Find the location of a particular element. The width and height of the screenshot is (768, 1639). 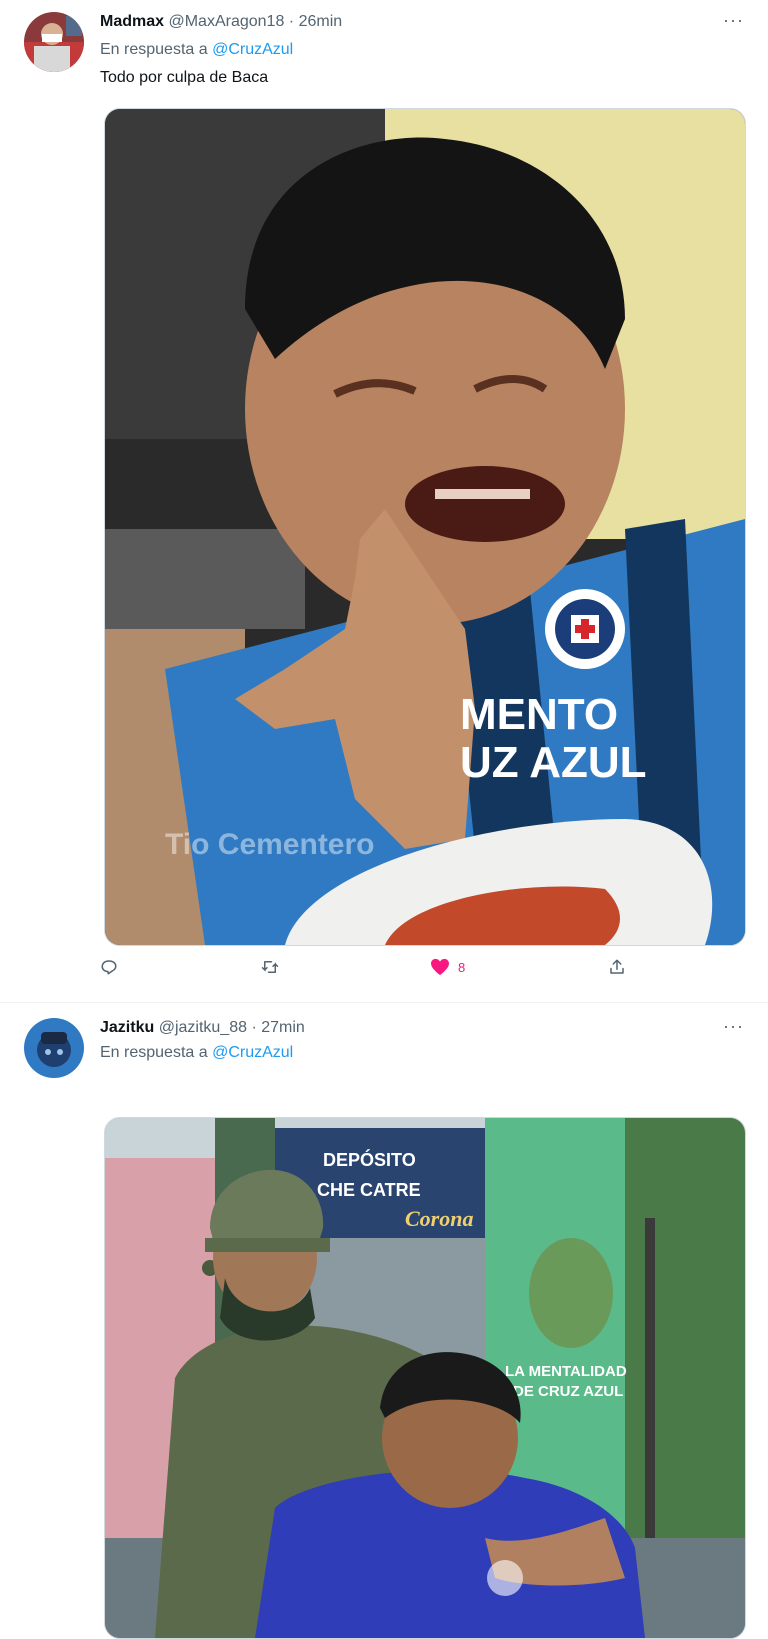

image-watermark: Tio Cementero is located at coordinates (270, 844).